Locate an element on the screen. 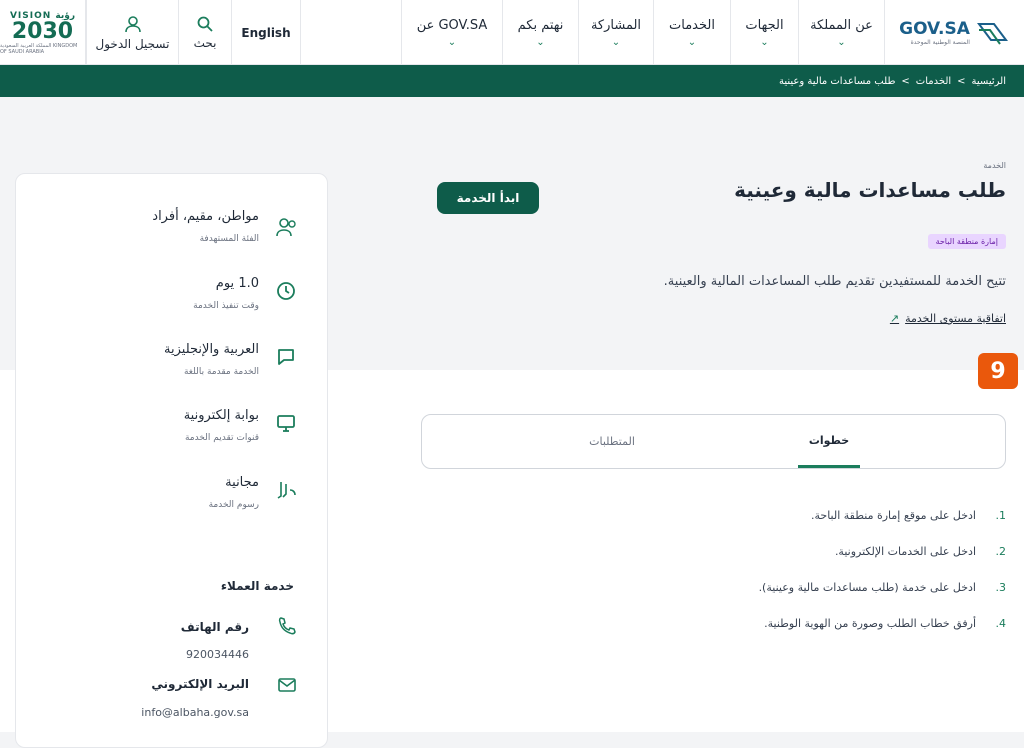 This screenshot has width=1024, height=748. nav-label: عن المملكة is located at coordinates (841, 25).